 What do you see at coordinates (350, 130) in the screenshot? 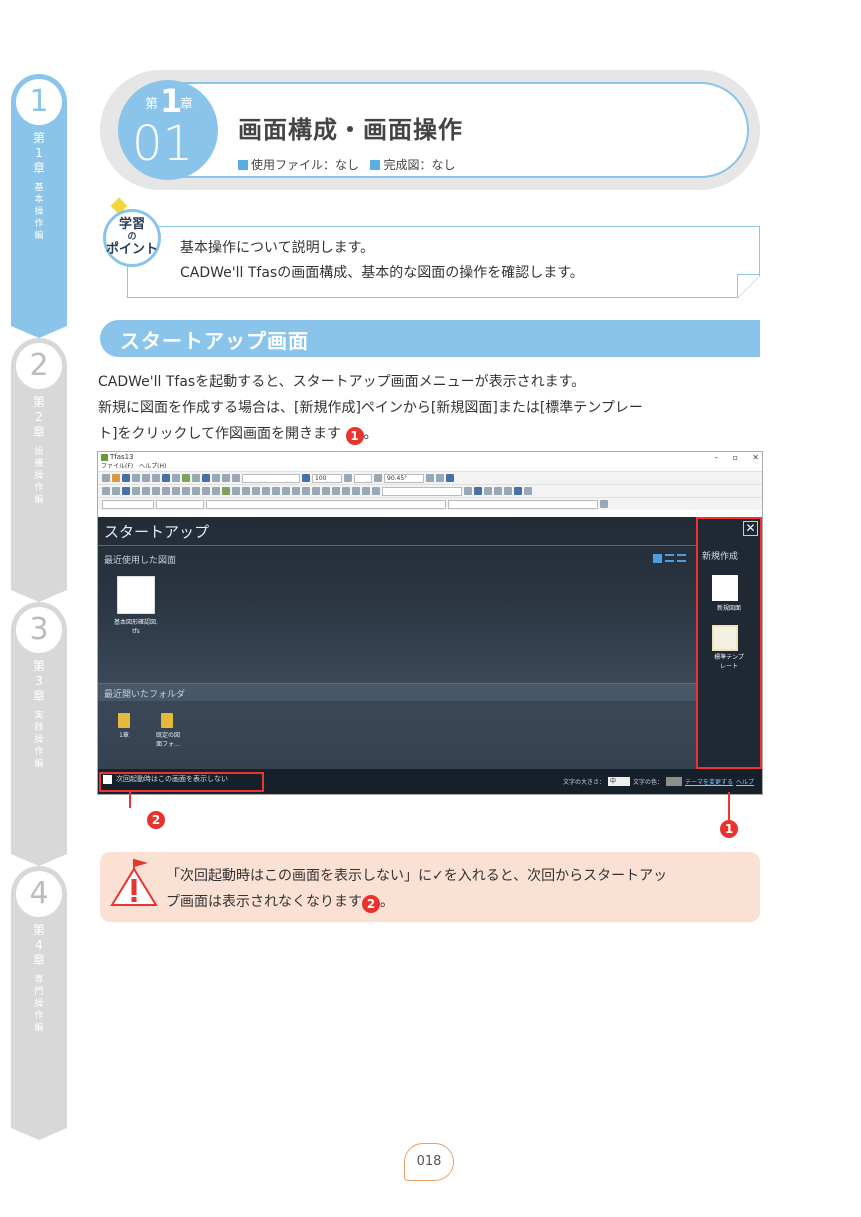
I see `page-title: 画面構成・画面操作` at bounding box center [350, 130].